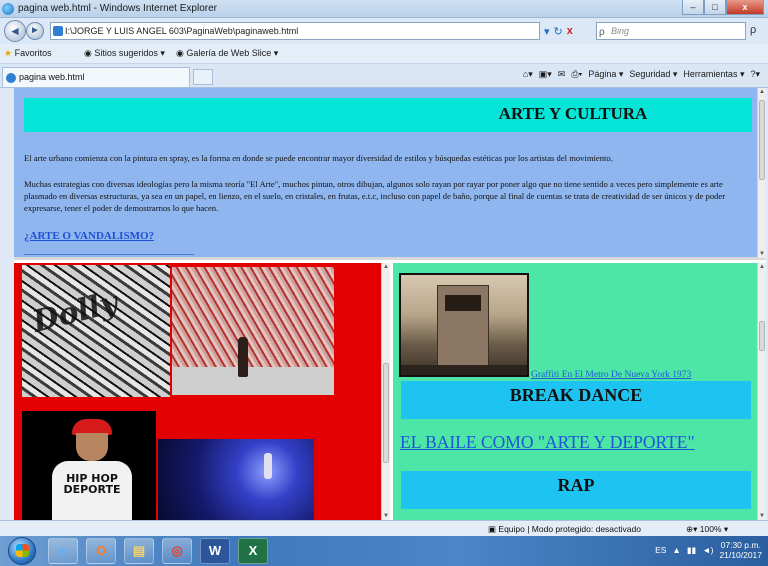  I want to click on taskbar-chrome-button: ◎, so click(177, 551).